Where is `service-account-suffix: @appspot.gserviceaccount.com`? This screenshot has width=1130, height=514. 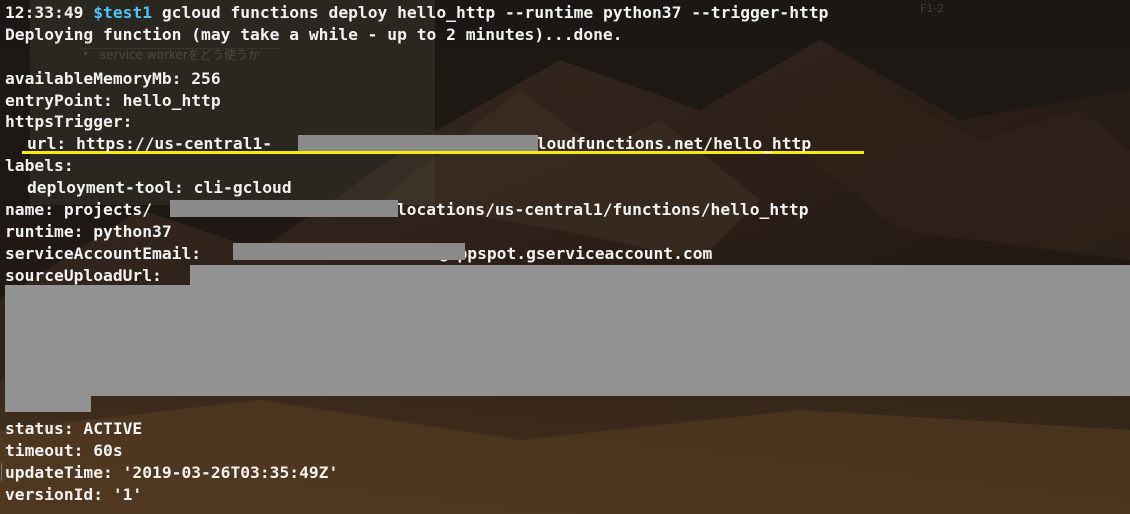
service-account-suffix: @appspot.gserviceaccount.com is located at coordinates (575, 253).